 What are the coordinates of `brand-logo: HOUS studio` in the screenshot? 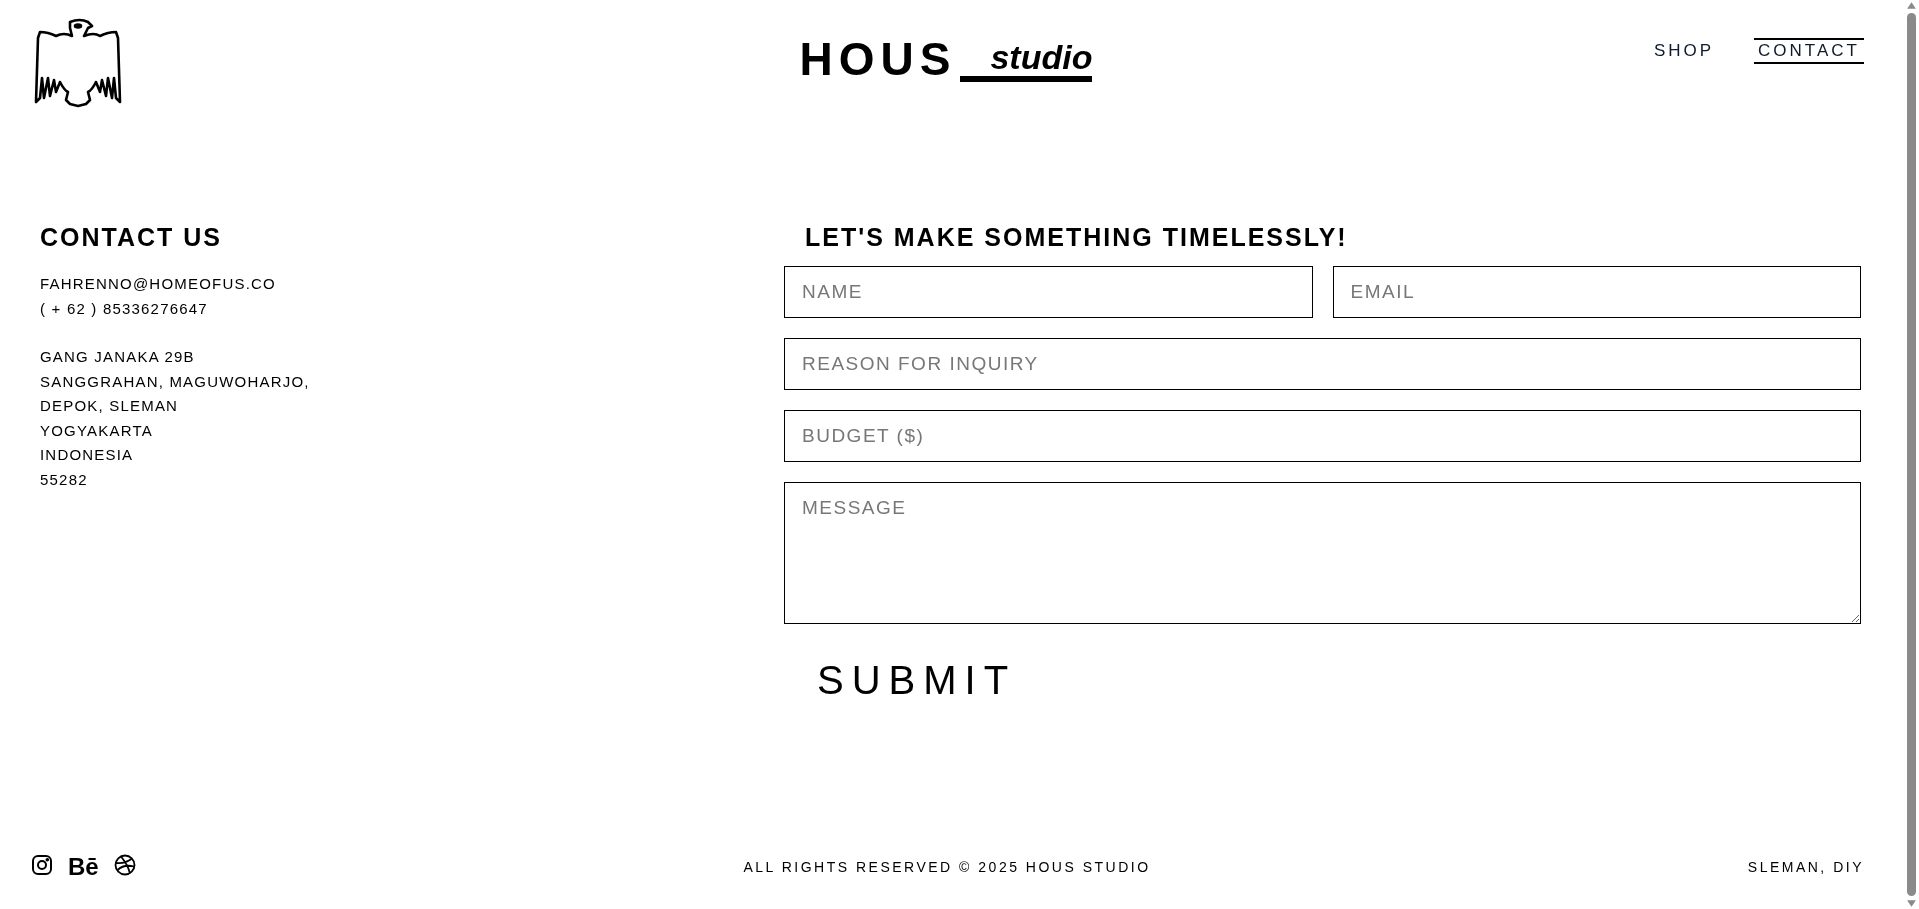 It's located at (946, 59).